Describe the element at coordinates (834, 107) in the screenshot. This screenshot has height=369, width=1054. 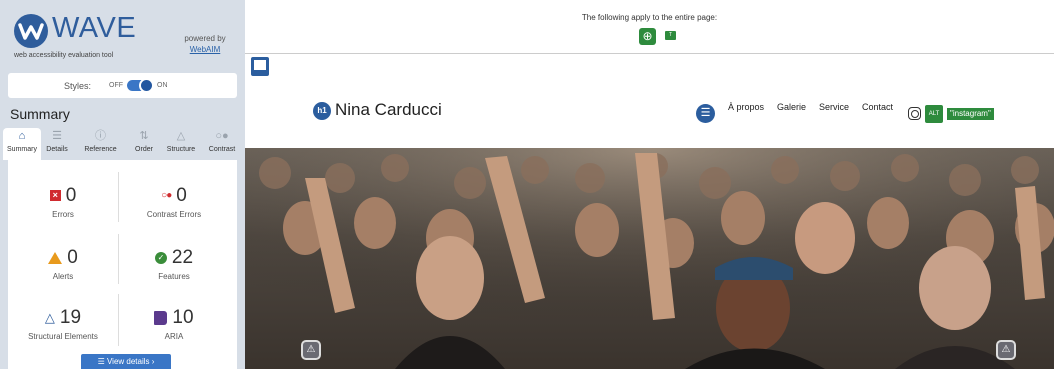
I see `nav-link-service: Service` at that location.